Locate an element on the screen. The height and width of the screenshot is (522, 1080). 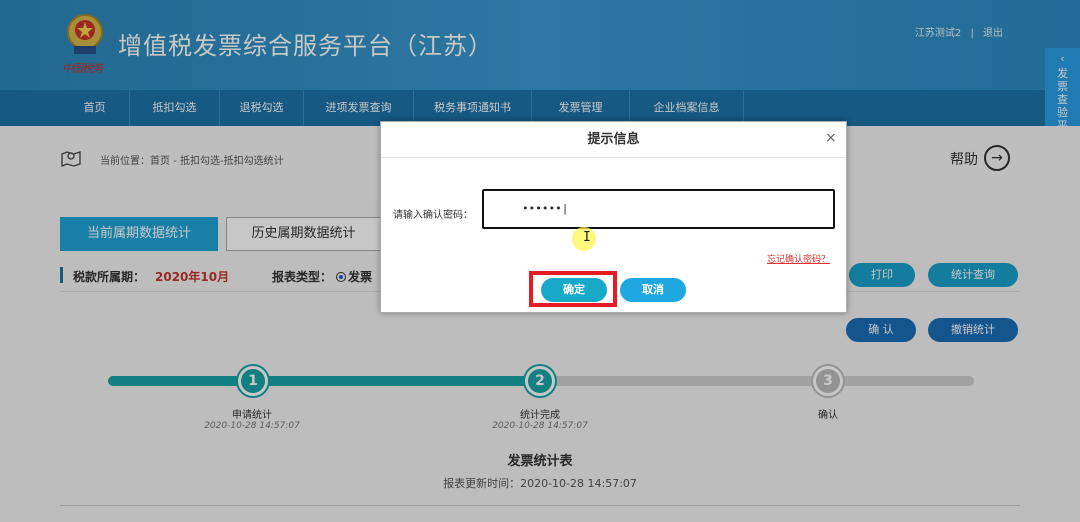
password-value: ••••••| is located at coordinates (545, 208).